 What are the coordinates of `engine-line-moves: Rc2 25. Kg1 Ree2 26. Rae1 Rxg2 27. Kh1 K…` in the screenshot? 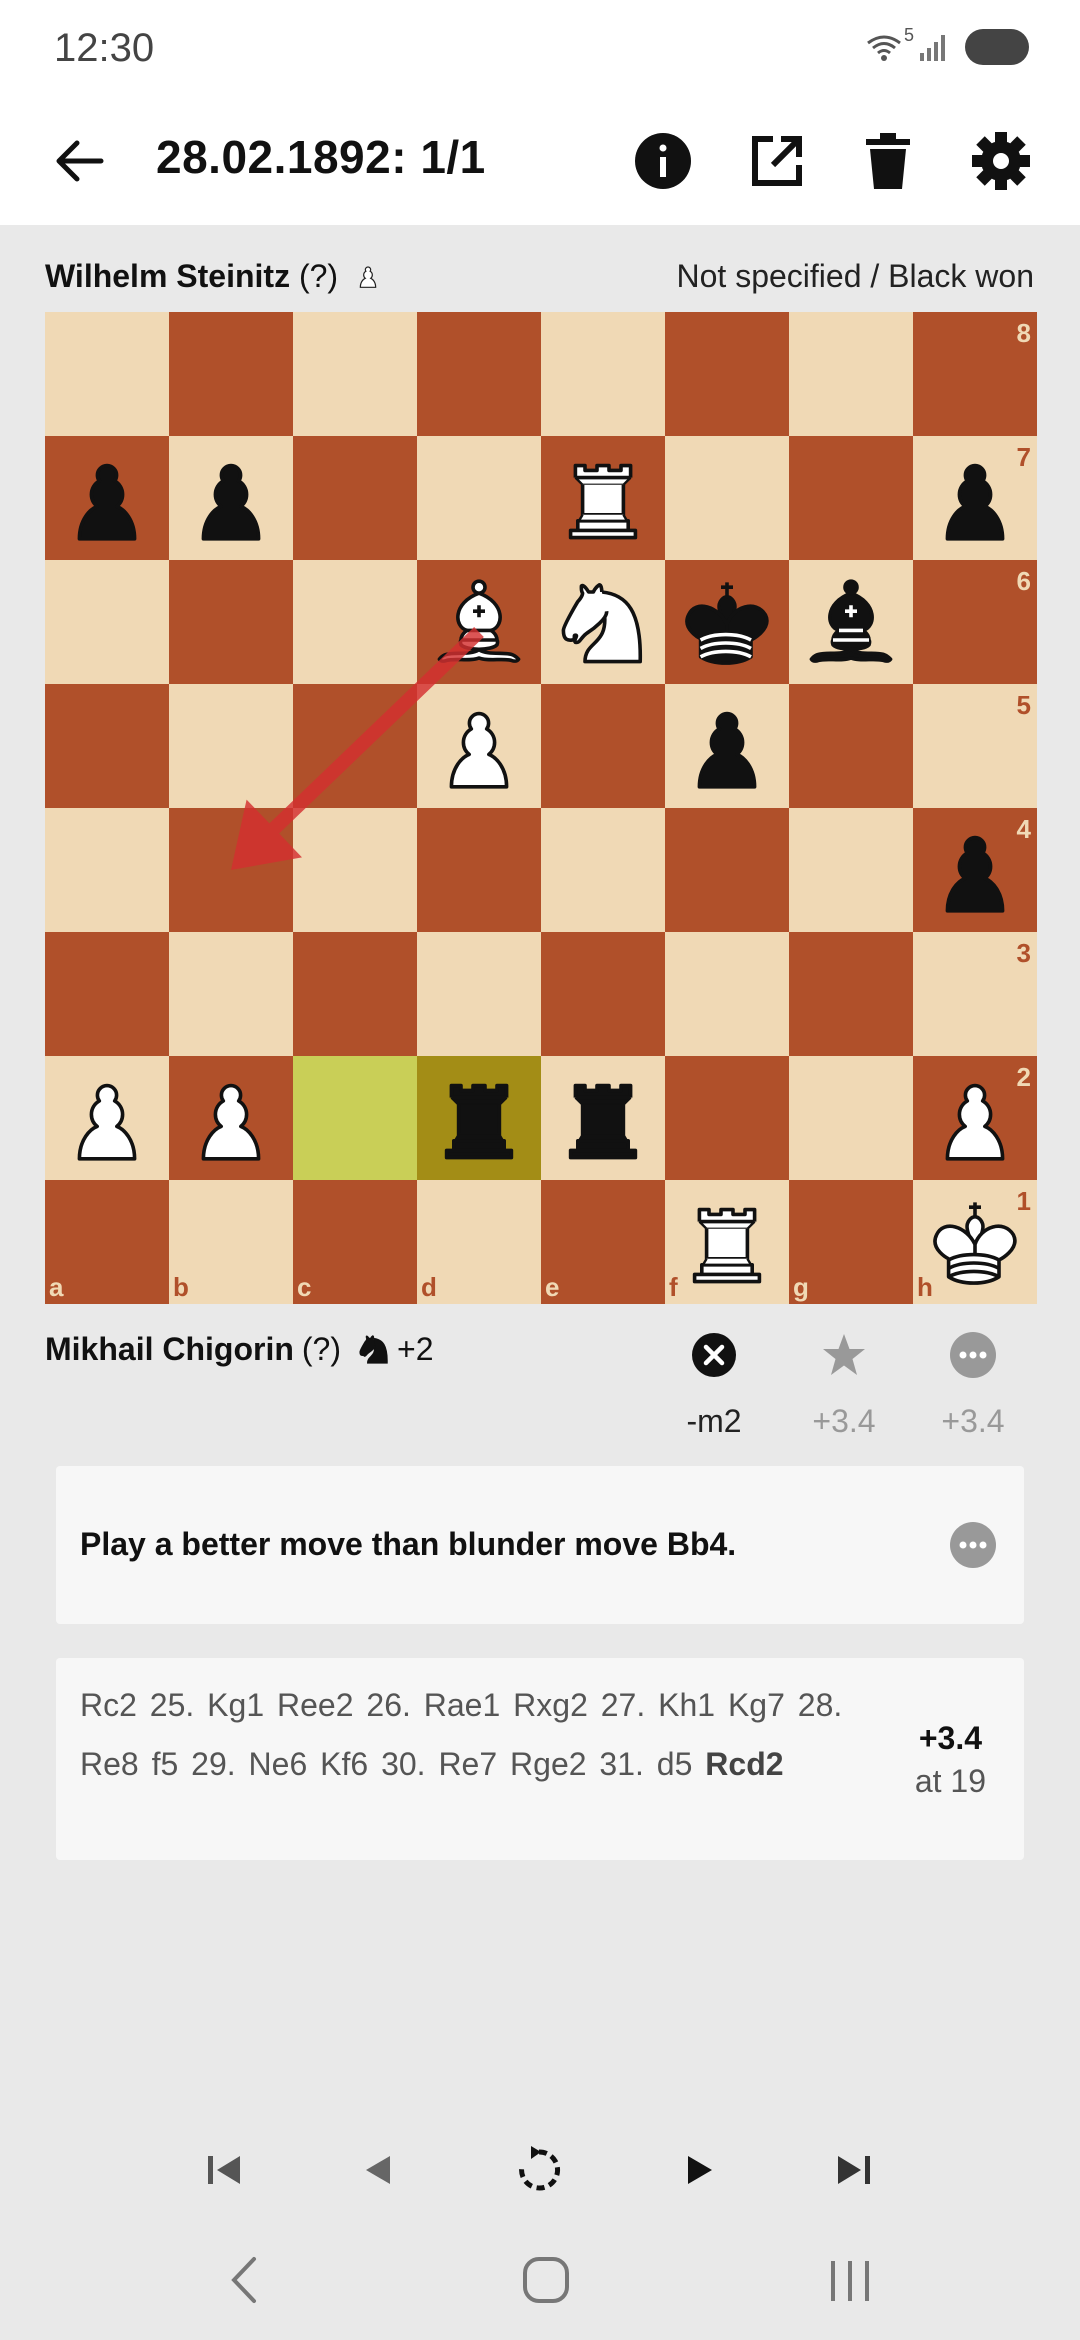 It's located at (470, 1735).